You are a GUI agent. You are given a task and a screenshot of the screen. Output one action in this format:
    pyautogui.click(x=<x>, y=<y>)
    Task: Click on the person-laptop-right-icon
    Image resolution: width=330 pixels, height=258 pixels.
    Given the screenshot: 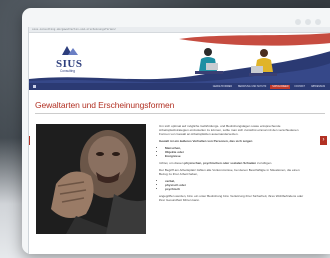 What is the action you would take?
    pyautogui.click(x=263, y=62)
    